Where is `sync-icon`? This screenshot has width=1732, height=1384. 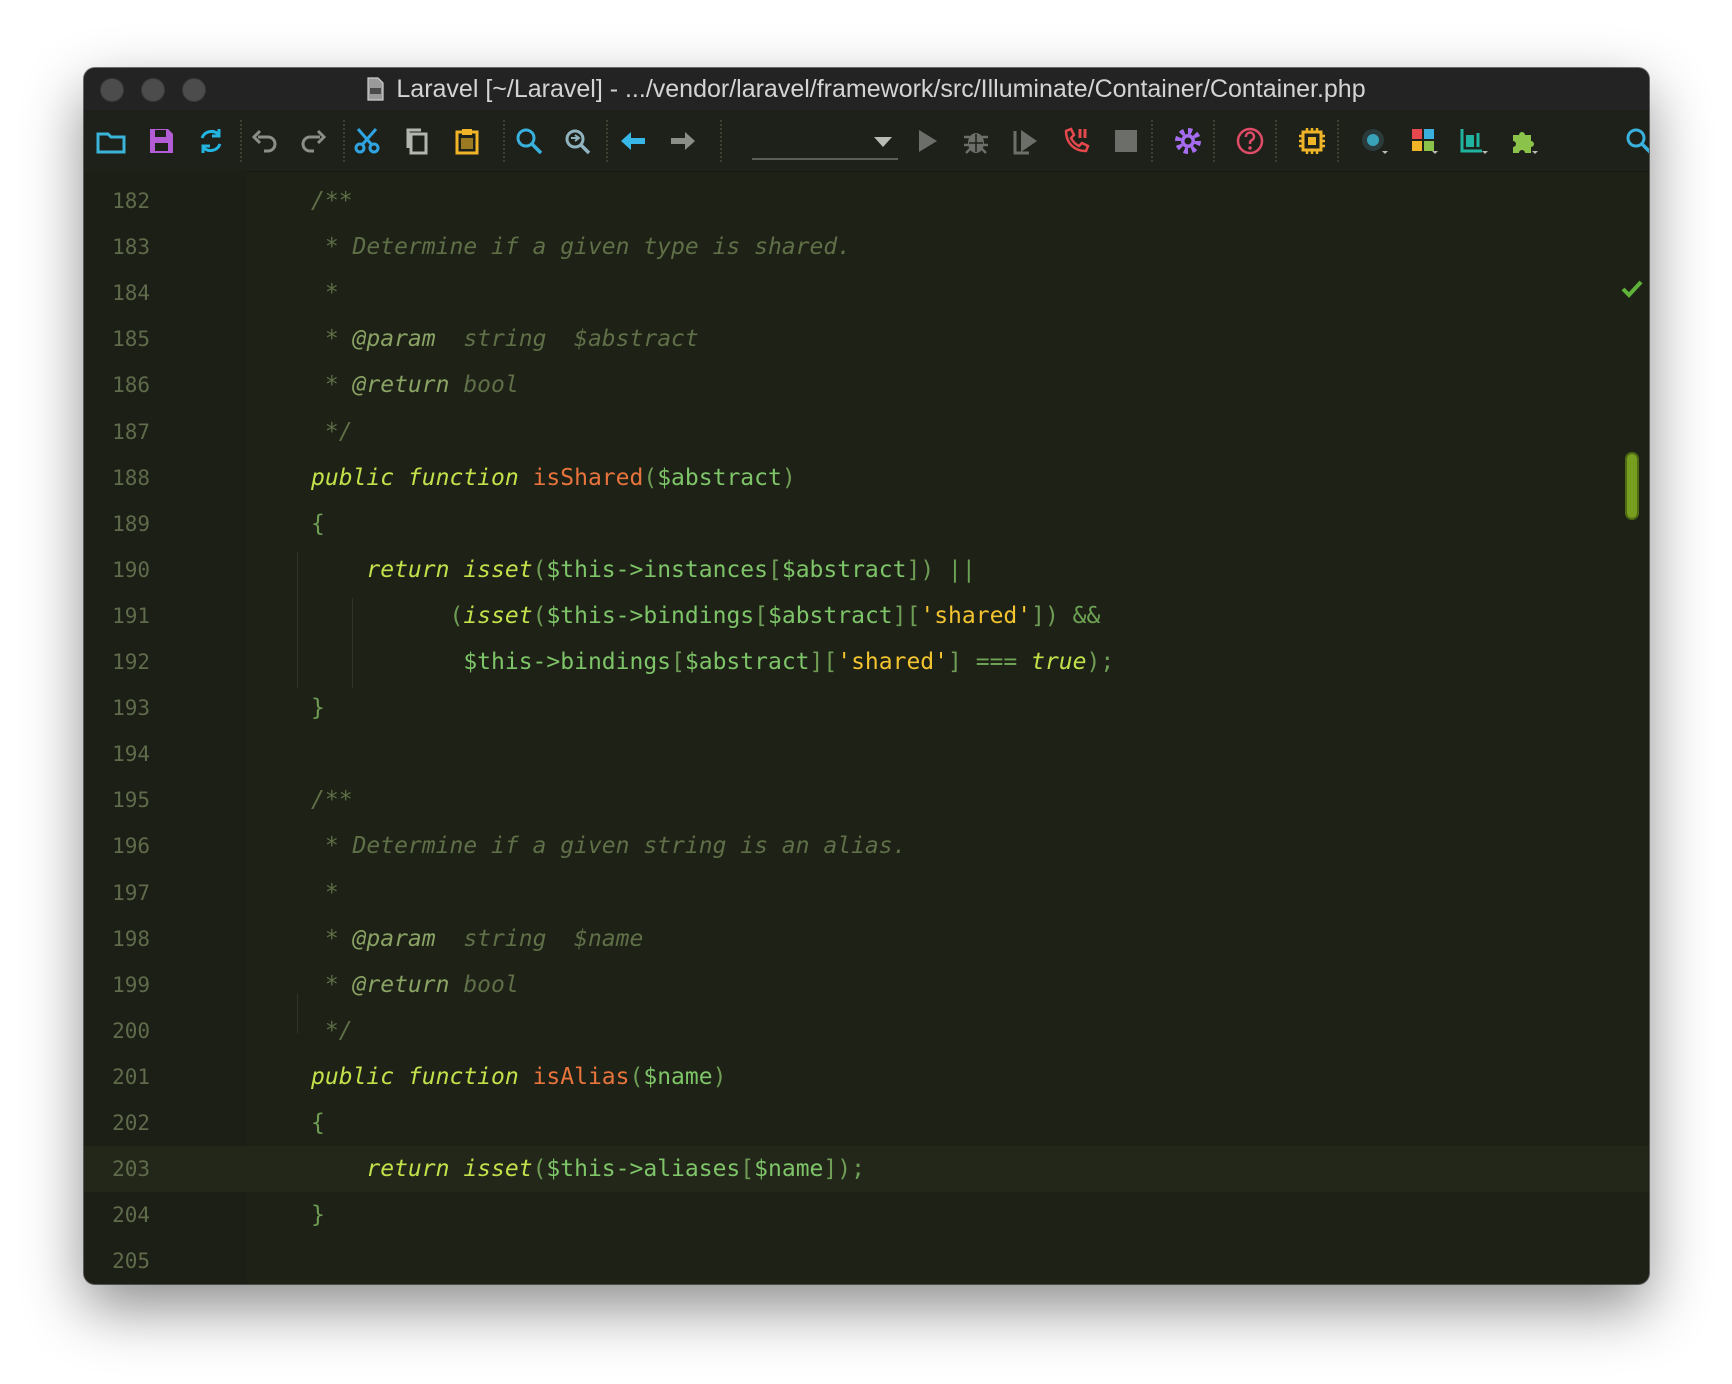 sync-icon is located at coordinates (211, 141).